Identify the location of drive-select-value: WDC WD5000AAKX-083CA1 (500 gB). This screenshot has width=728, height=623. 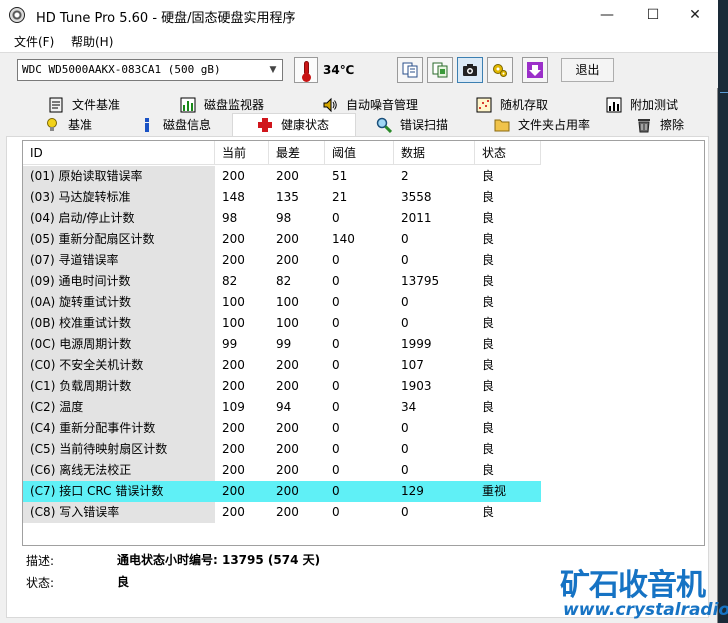
(121, 69).